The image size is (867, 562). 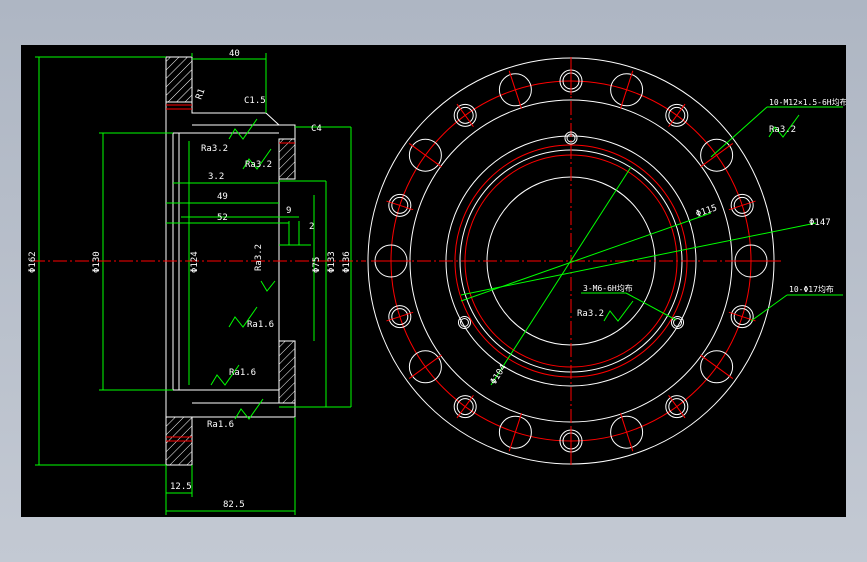 What do you see at coordinates (332, 262) in the screenshot?
I see `dim-phi-133: Φ133` at bounding box center [332, 262].